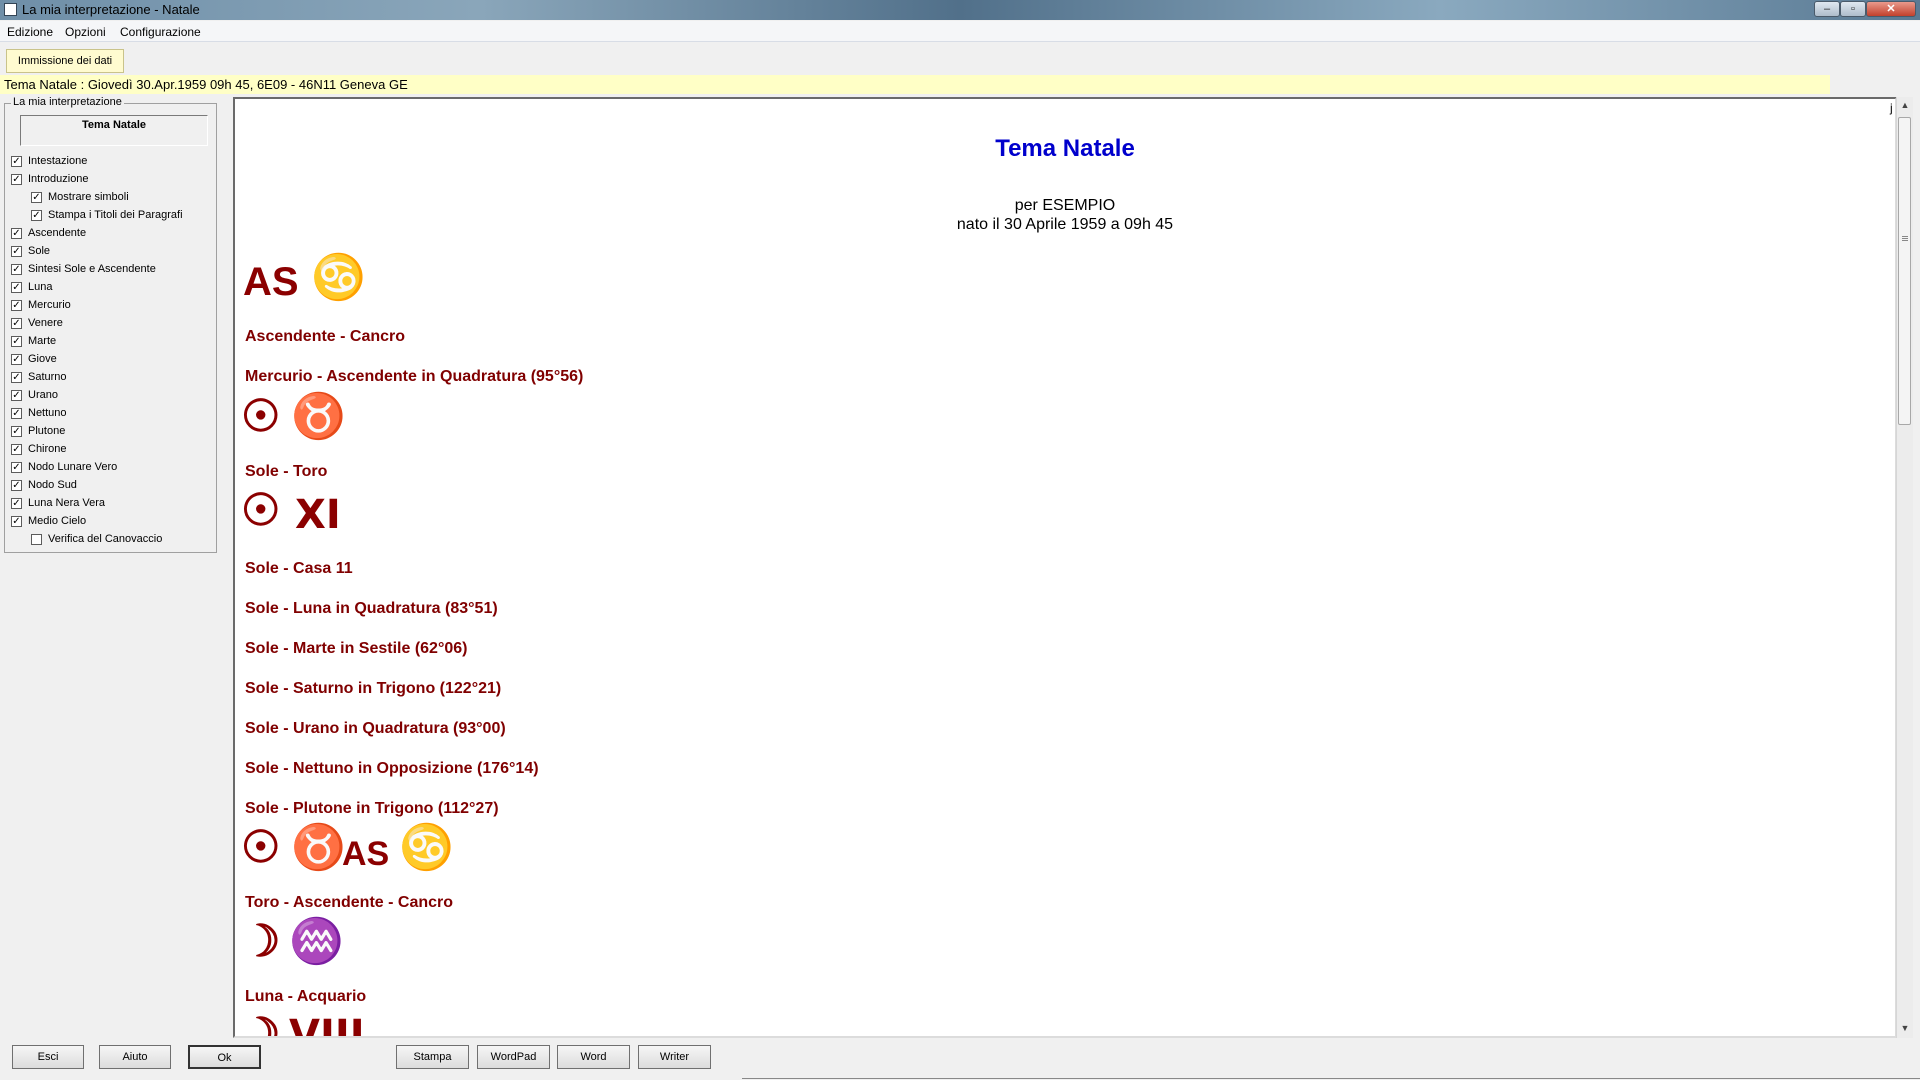  I want to click on option-label: Stampa i Titoli dei Paragrafi, so click(115, 215).